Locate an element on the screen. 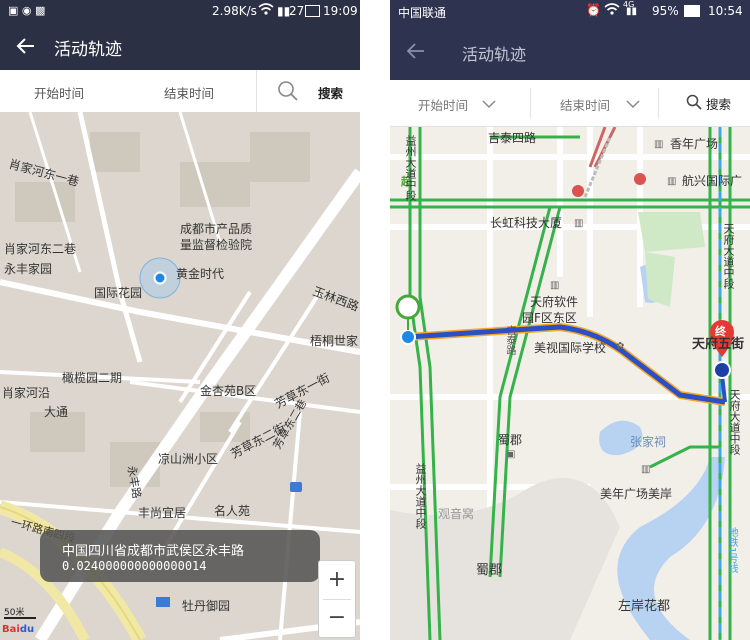  map-label: 牡丹御园 is located at coordinates (206, 606).